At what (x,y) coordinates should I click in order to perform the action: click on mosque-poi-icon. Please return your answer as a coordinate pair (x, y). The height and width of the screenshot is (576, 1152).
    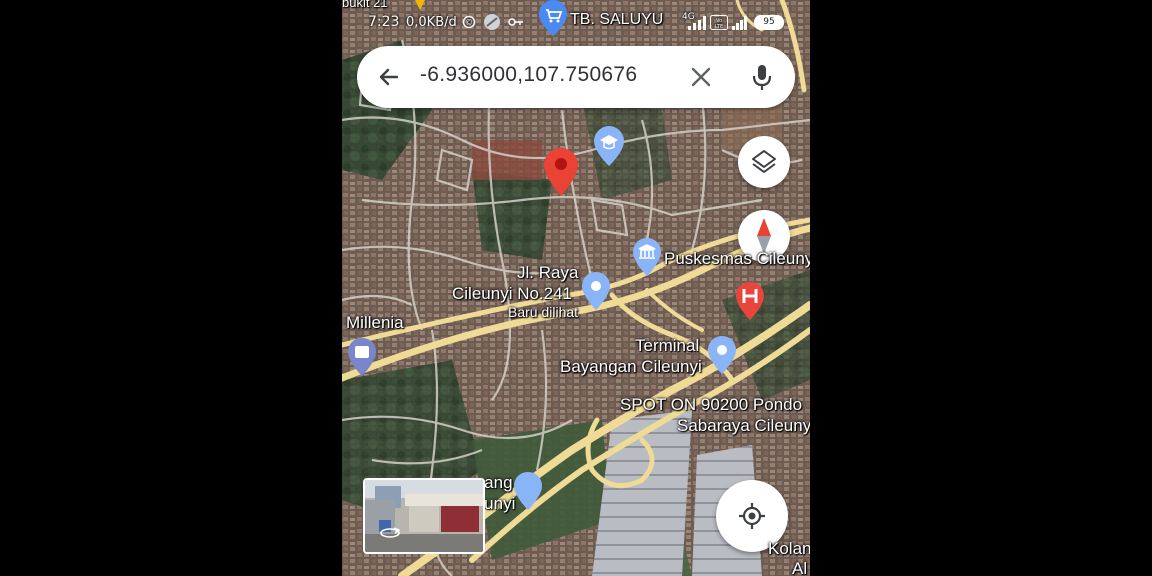
    Looking at the image, I should click on (528, 491).